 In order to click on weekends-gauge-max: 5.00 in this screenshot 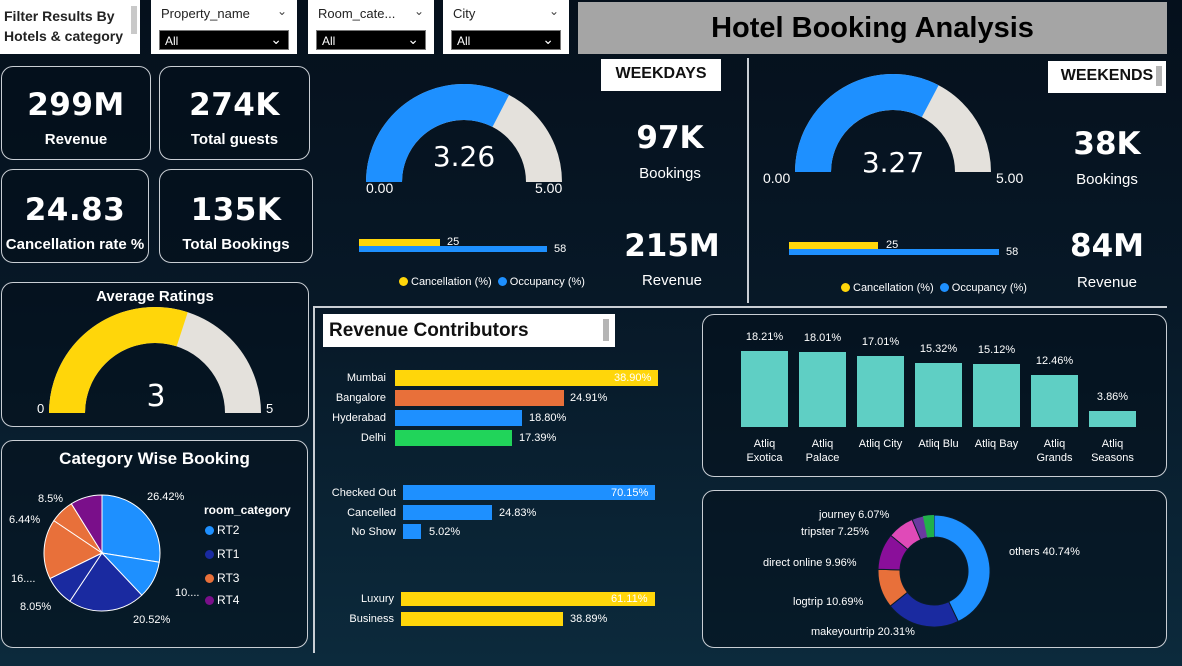, I will do `click(1010, 178)`.